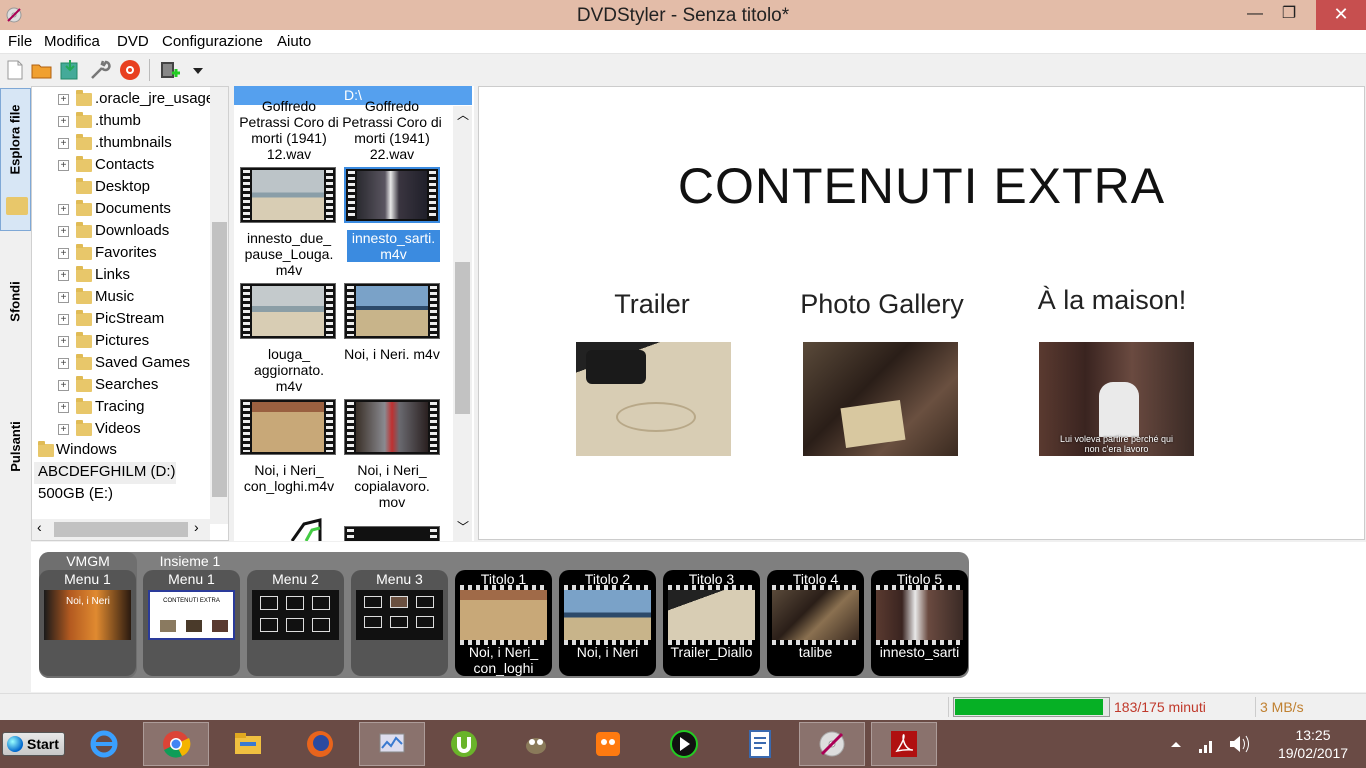  I want to click on tree-horizontal-scrollbar: ‹ ›, so click(121, 529).